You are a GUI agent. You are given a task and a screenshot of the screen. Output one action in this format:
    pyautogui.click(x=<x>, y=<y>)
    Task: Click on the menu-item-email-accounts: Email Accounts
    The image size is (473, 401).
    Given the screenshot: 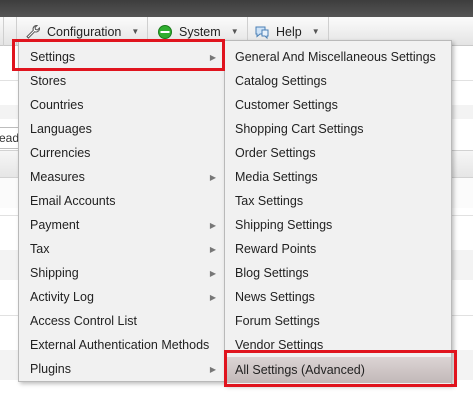 What is the action you would take?
    pyautogui.click(x=121, y=201)
    